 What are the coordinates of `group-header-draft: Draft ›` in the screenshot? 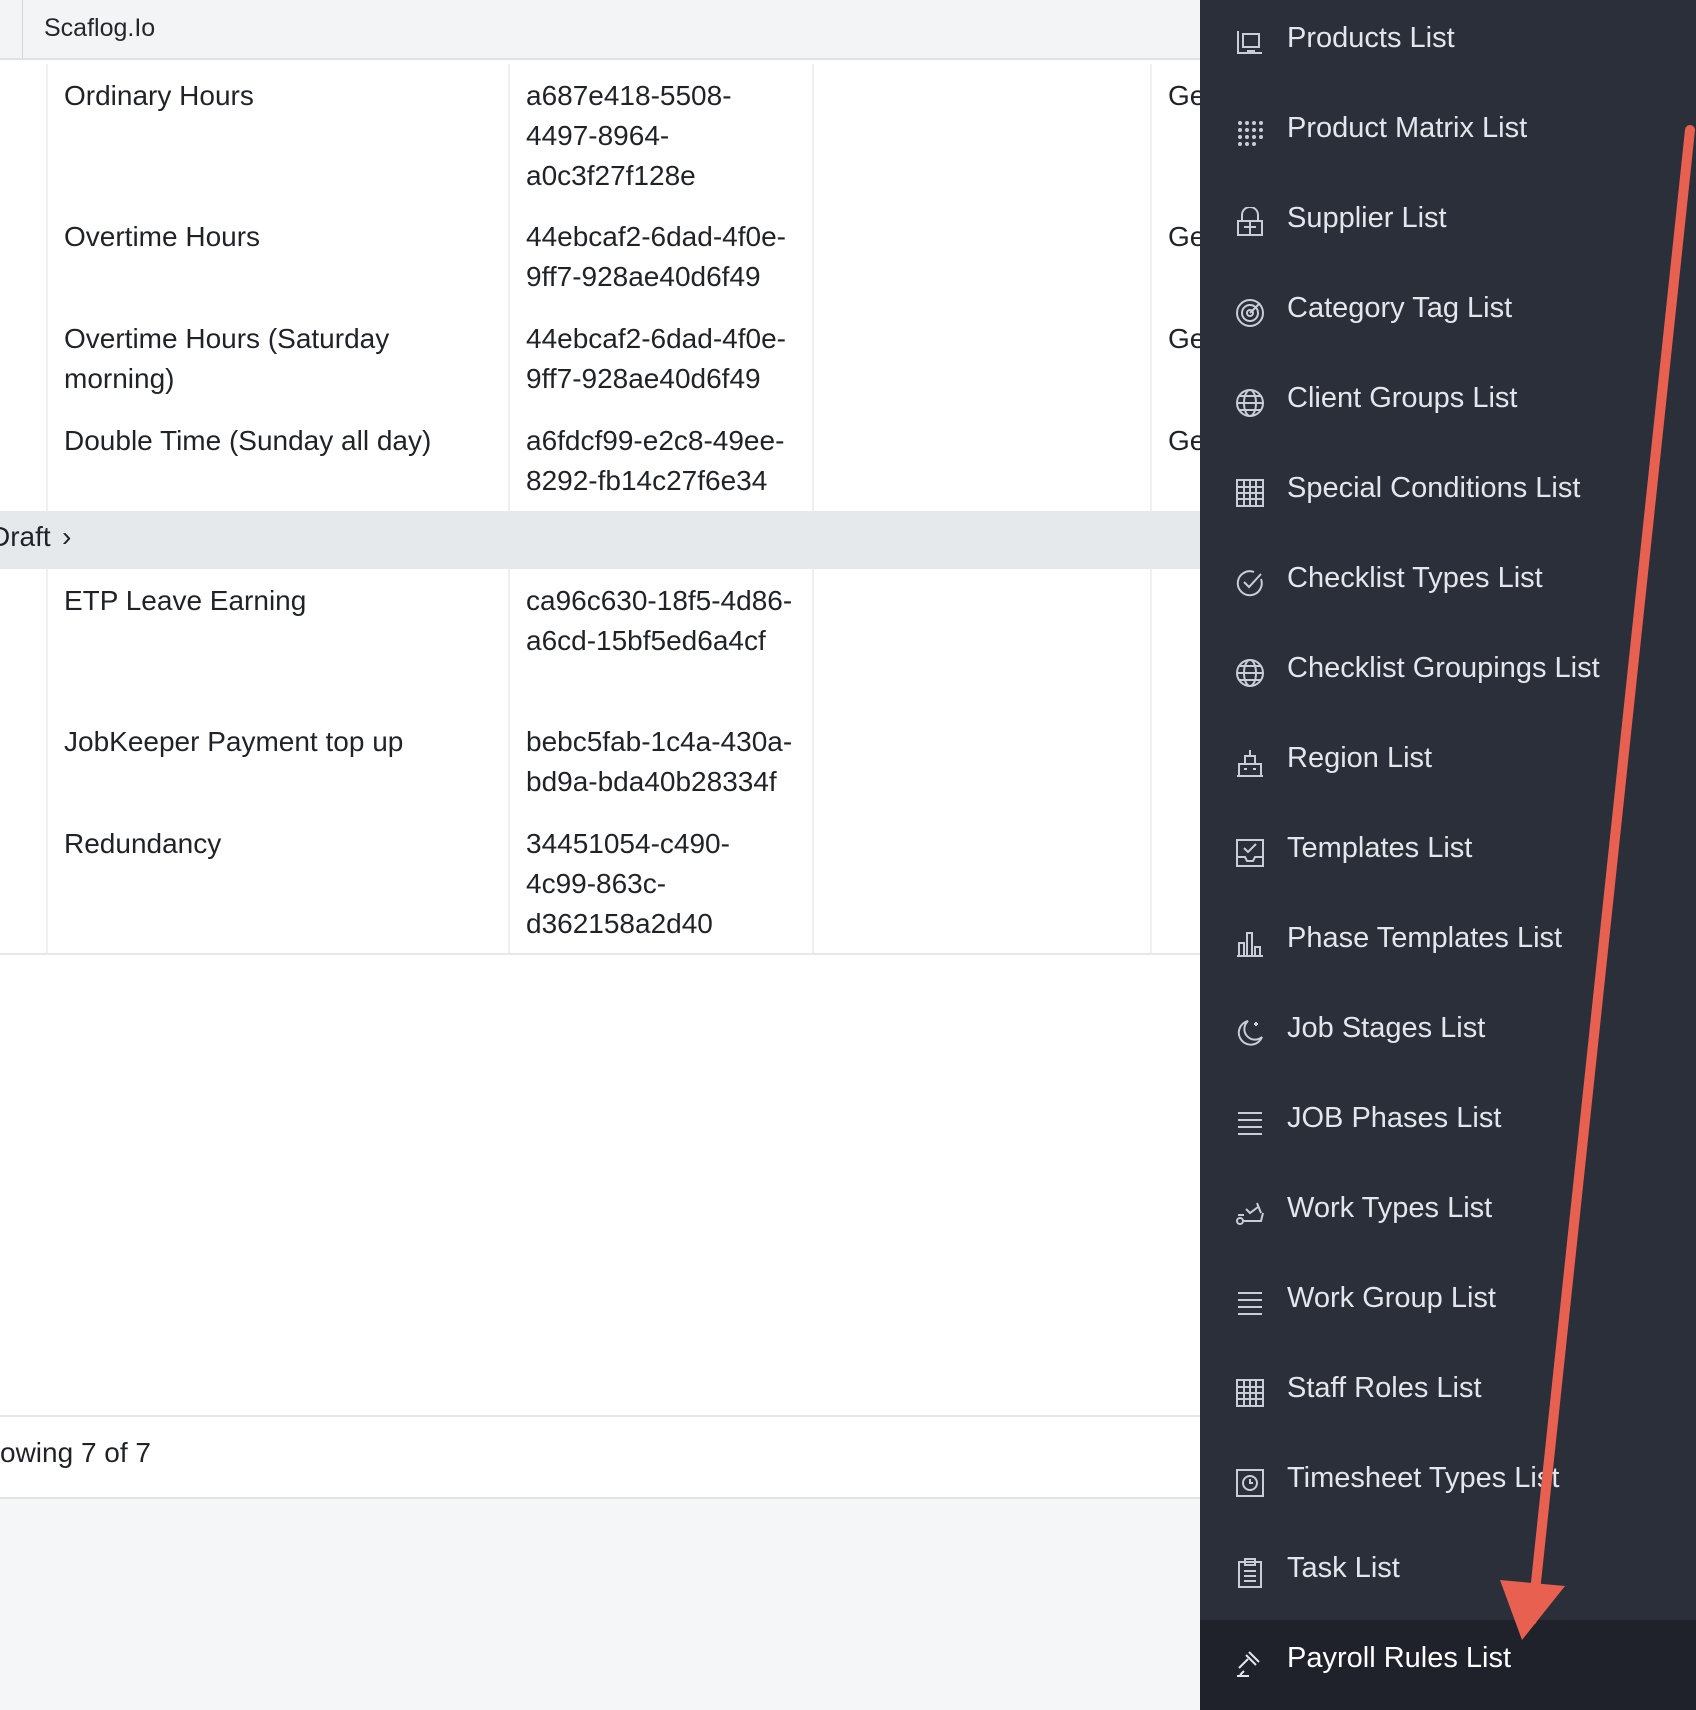 It's located at (600, 540).